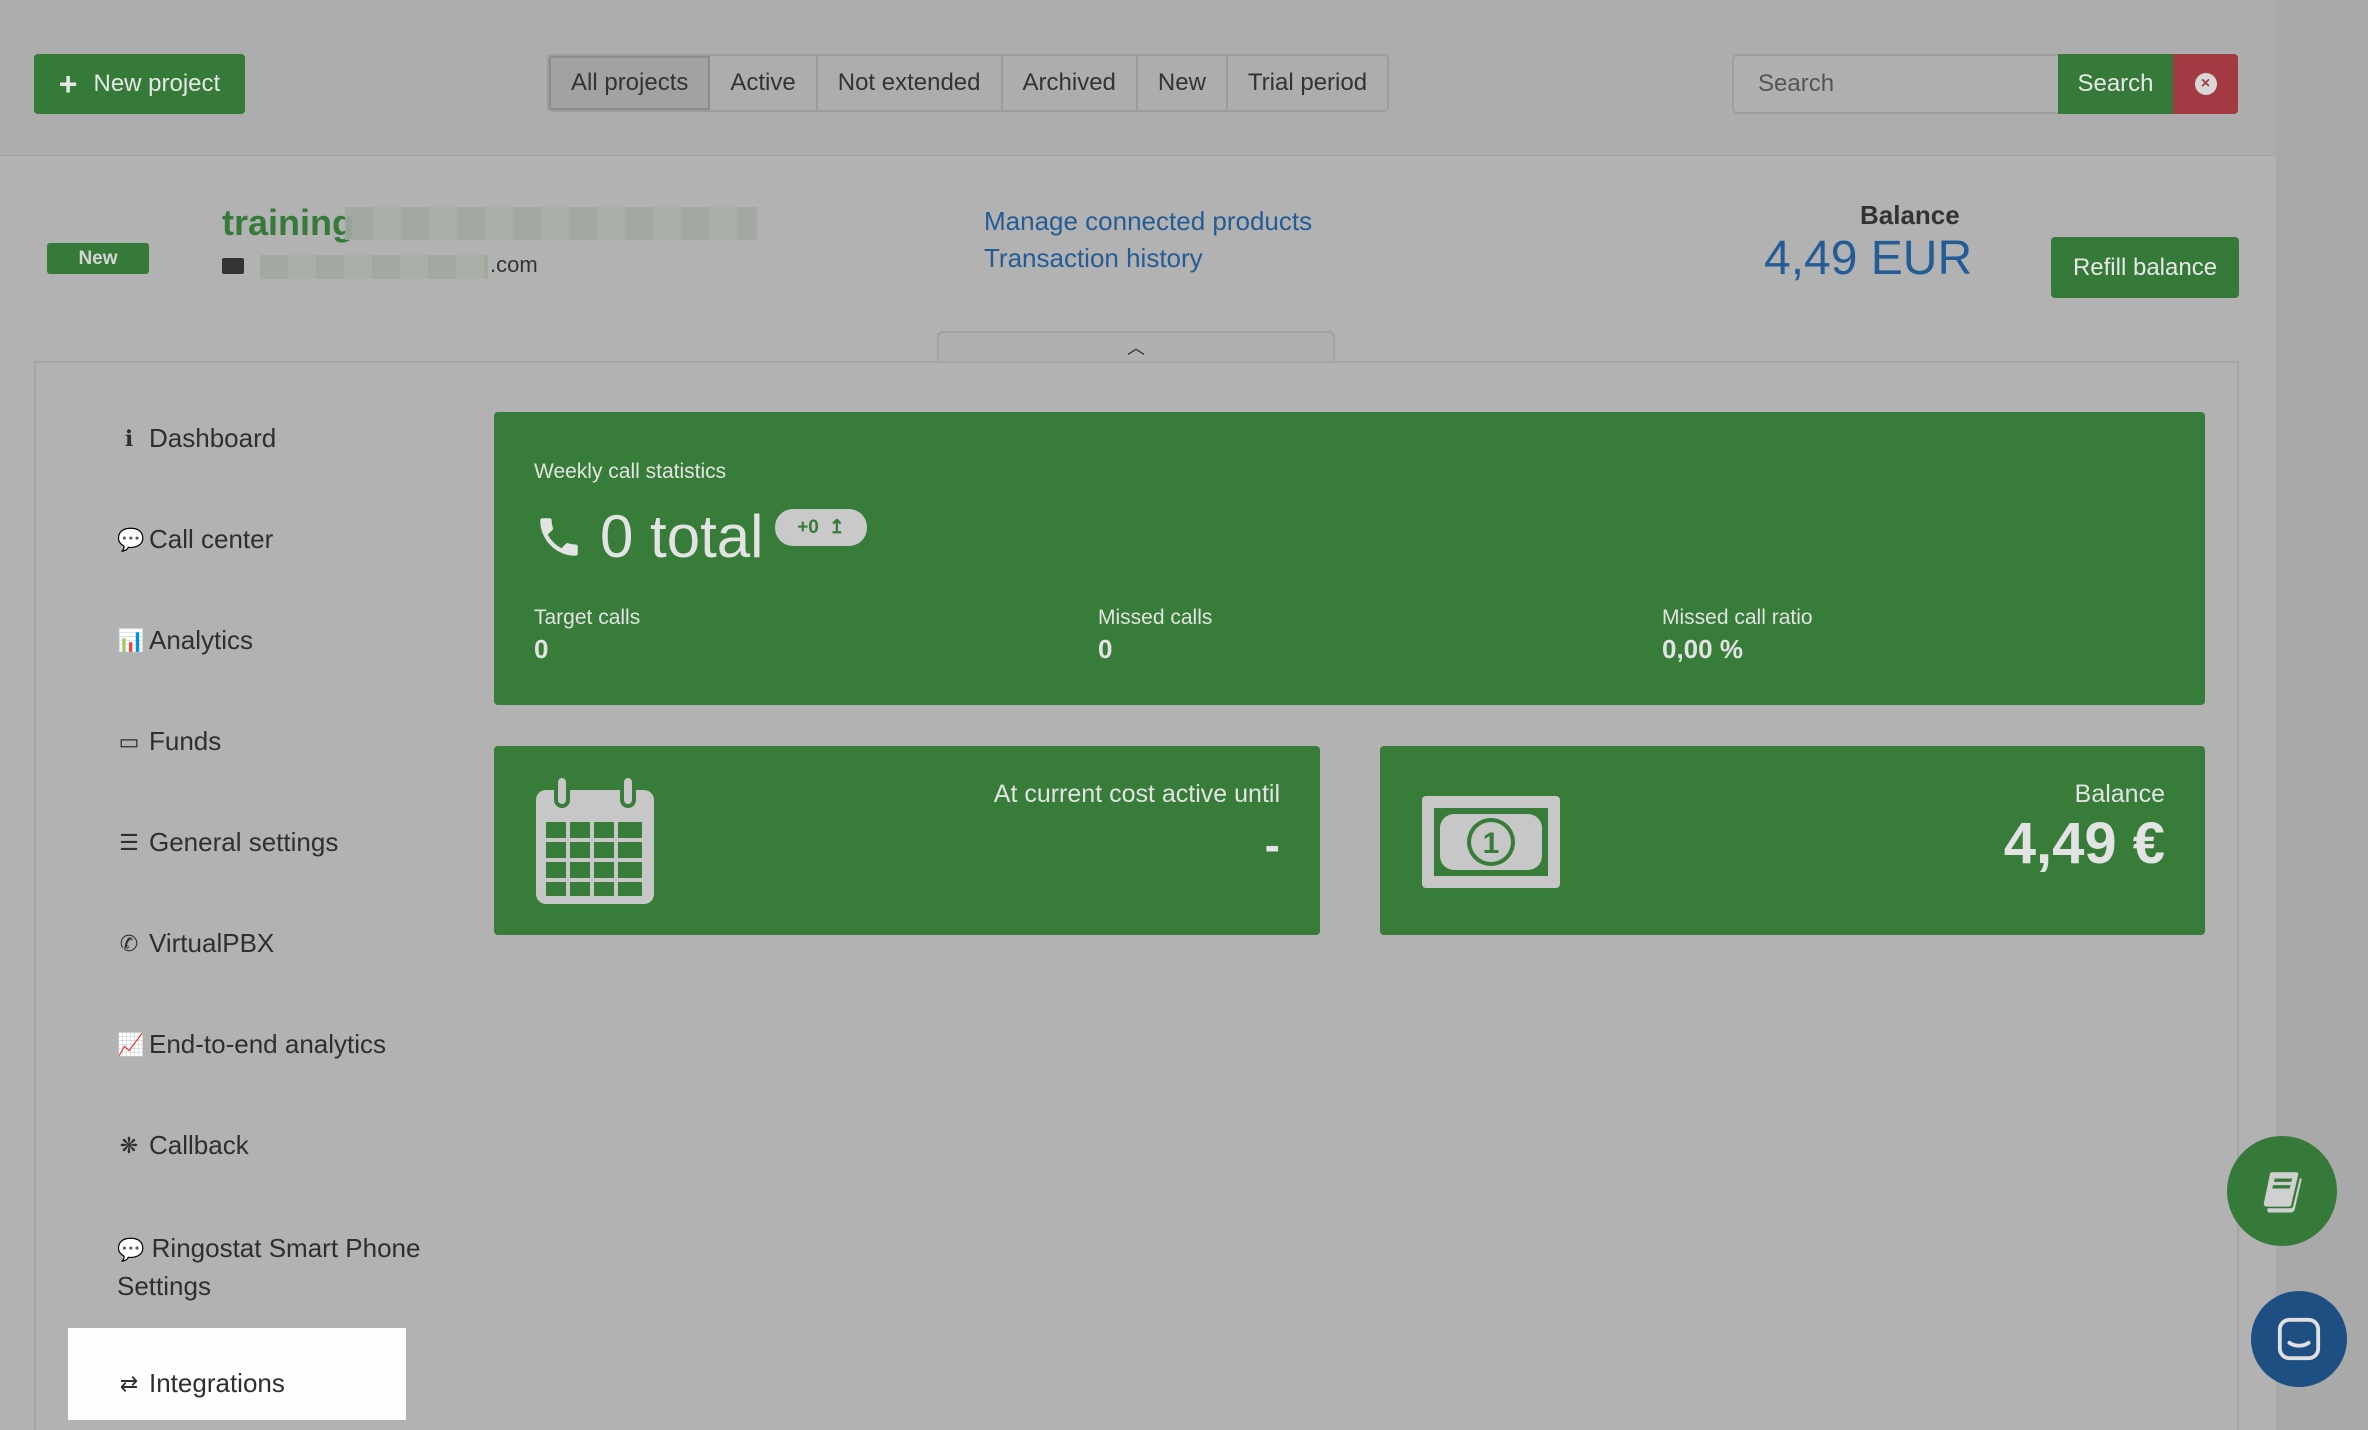  Describe the element at coordinates (131, 640) in the screenshot. I see `bar-chart-icon: 📊` at that location.